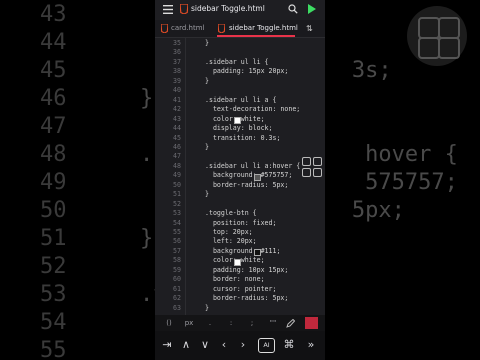 Image resolution: width=480 pixels, height=360 pixels. I want to click on code-line: 36, so click(240, 53).